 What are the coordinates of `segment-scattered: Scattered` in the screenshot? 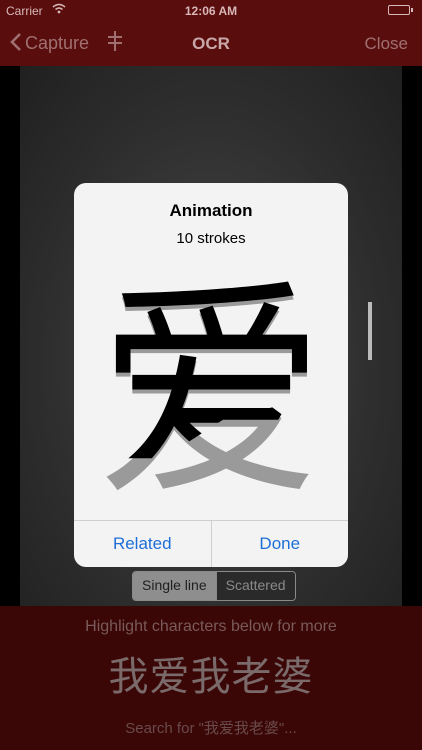 It's located at (255, 586).